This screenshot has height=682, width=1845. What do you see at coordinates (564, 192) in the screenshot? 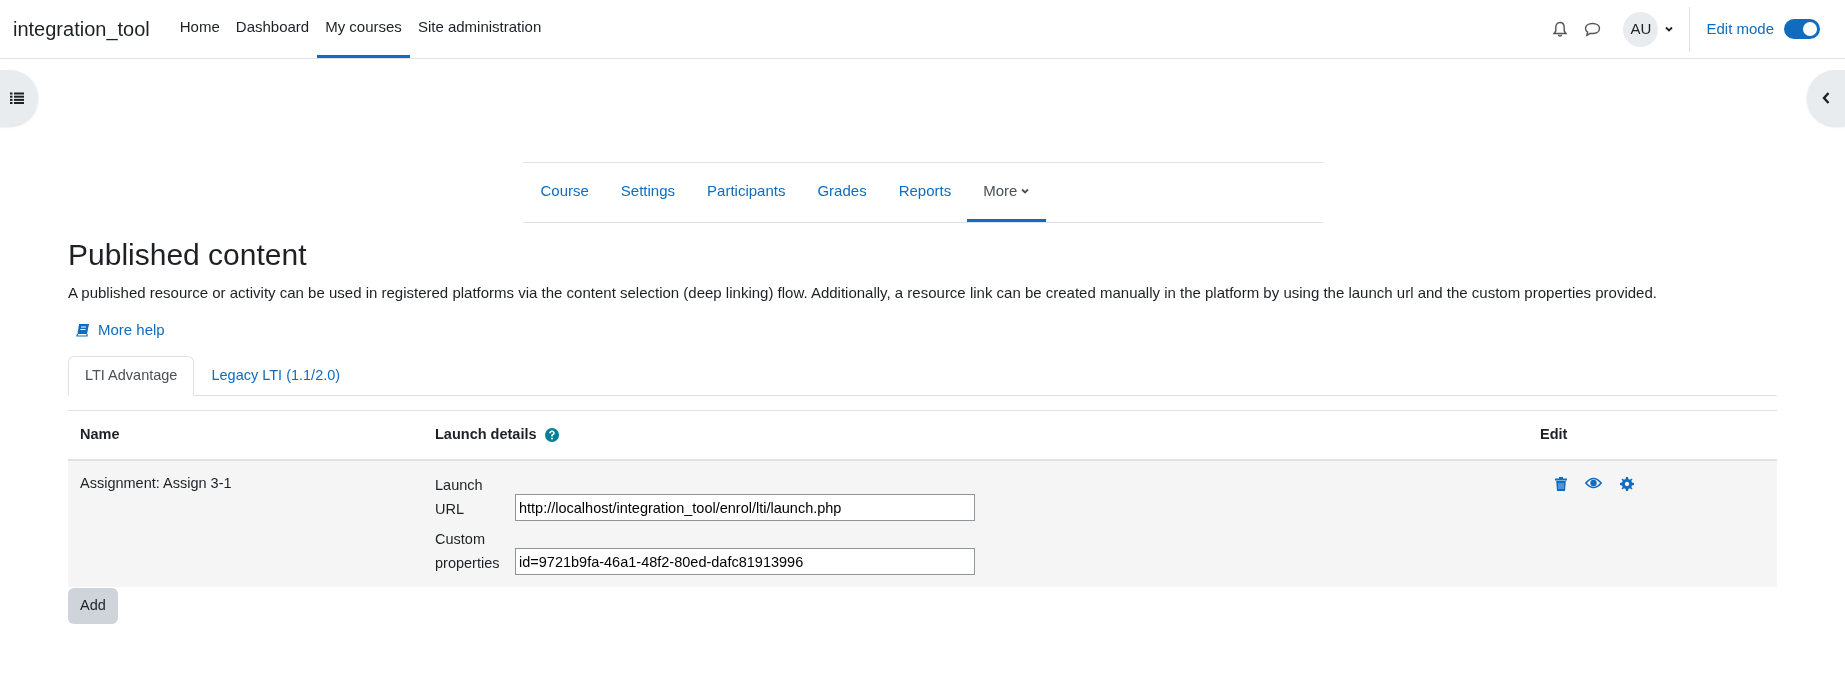
I see `course-nav-tab: Course` at bounding box center [564, 192].